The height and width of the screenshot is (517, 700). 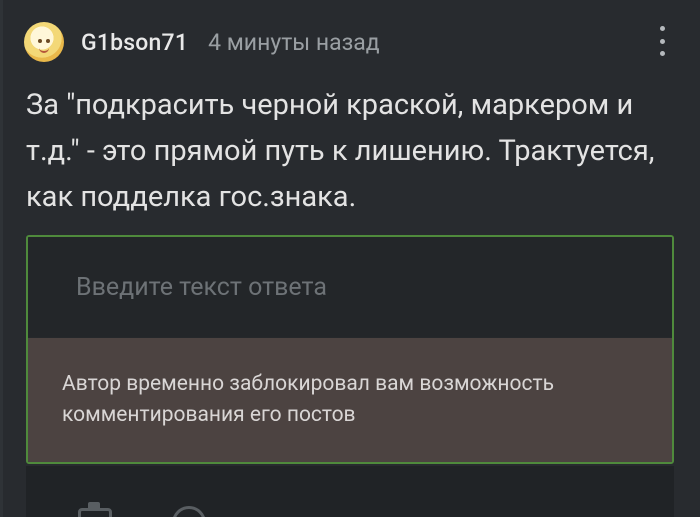 What do you see at coordinates (44, 42) in the screenshot?
I see `avatar` at bounding box center [44, 42].